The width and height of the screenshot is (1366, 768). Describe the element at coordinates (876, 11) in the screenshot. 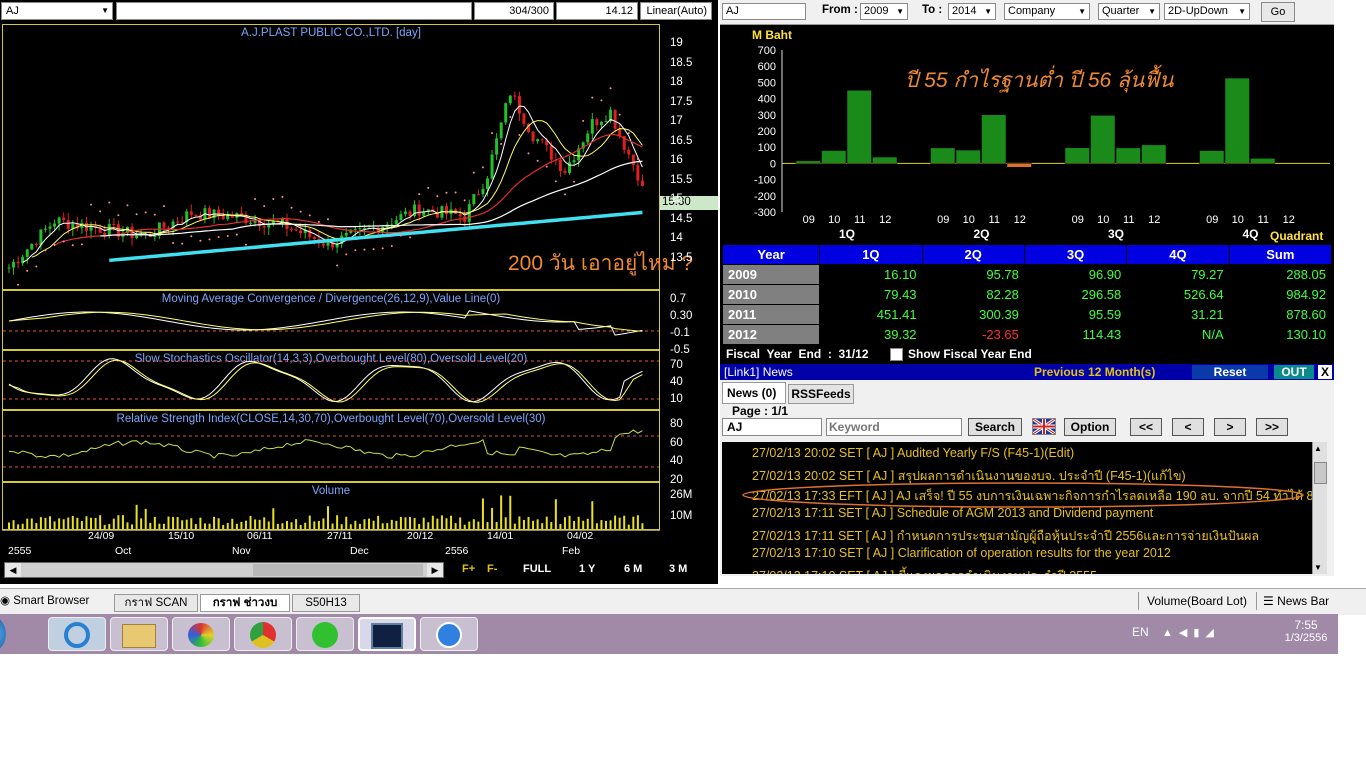

I see `from-year-value: 2009` at that location.